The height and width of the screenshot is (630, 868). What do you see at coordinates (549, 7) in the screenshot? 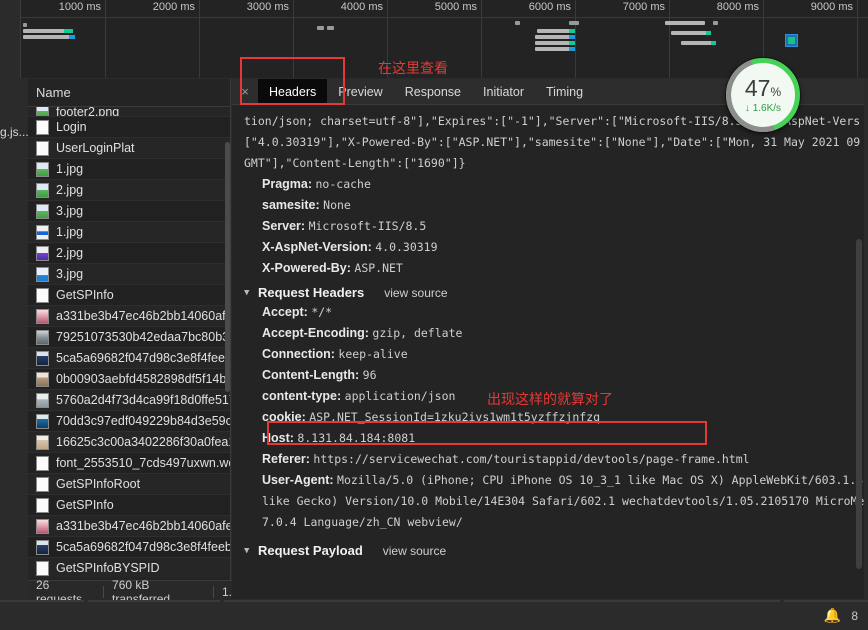
I see `timeline-tick-label: 6000 ms` at bounding box center [549, 7].